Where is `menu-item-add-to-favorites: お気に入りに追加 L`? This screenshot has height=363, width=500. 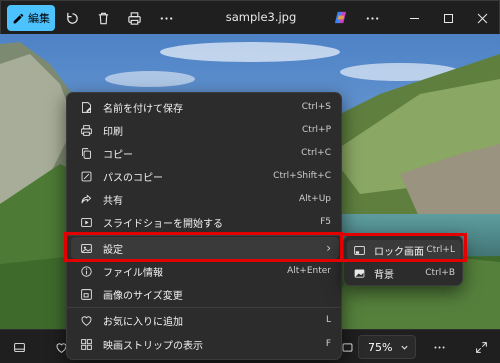
menu-item-add-to-favorites: お気に入りに追加 L is located at coordinates (205, 320).